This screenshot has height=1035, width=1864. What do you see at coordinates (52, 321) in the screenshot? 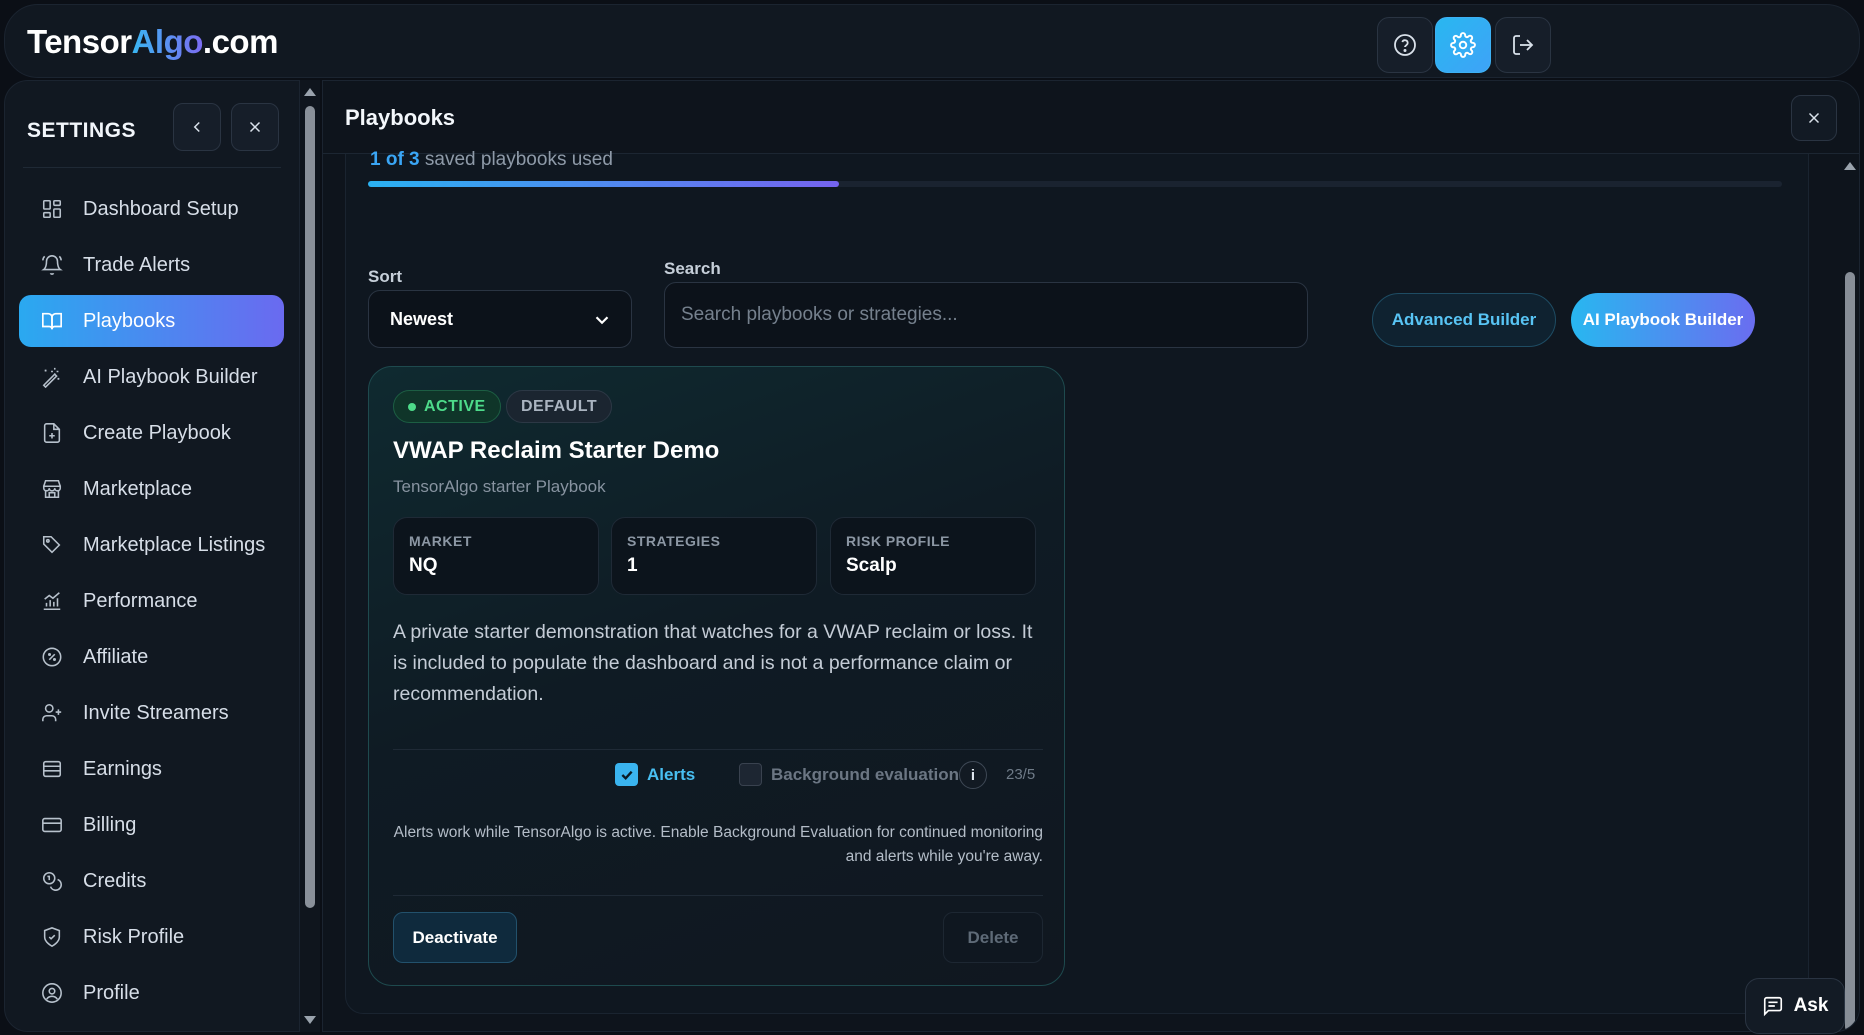
I see `book-icon` at bounding box center [52, 321].